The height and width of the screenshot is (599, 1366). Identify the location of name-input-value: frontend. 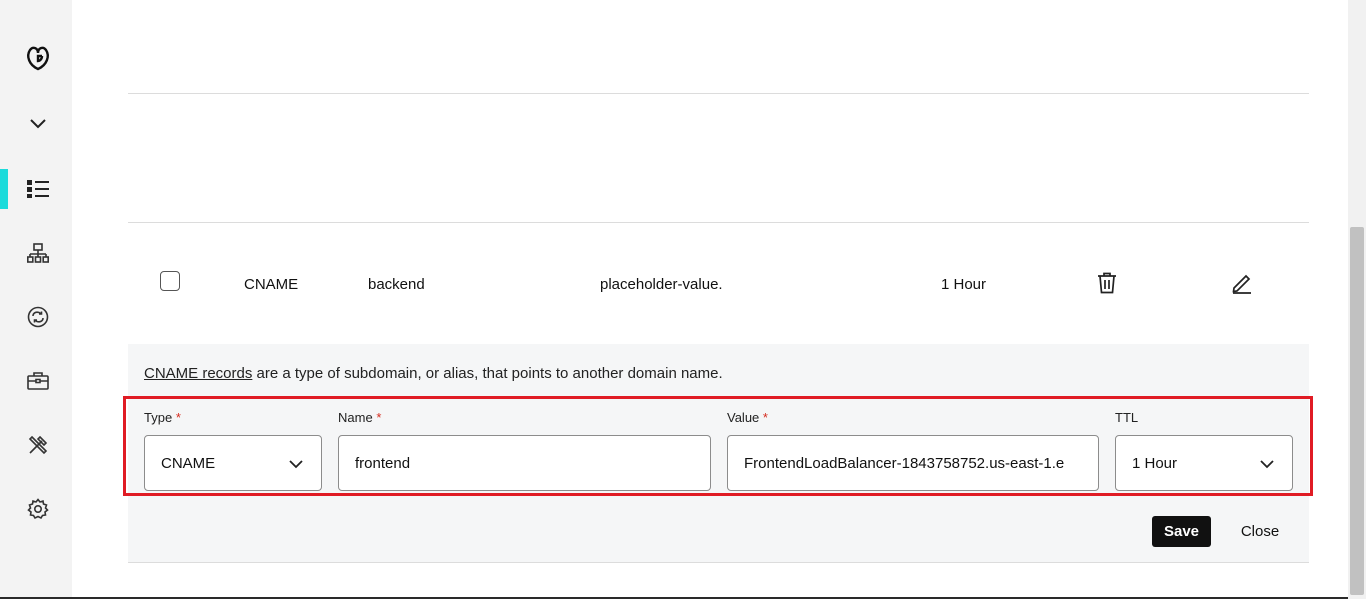
(383, 463).